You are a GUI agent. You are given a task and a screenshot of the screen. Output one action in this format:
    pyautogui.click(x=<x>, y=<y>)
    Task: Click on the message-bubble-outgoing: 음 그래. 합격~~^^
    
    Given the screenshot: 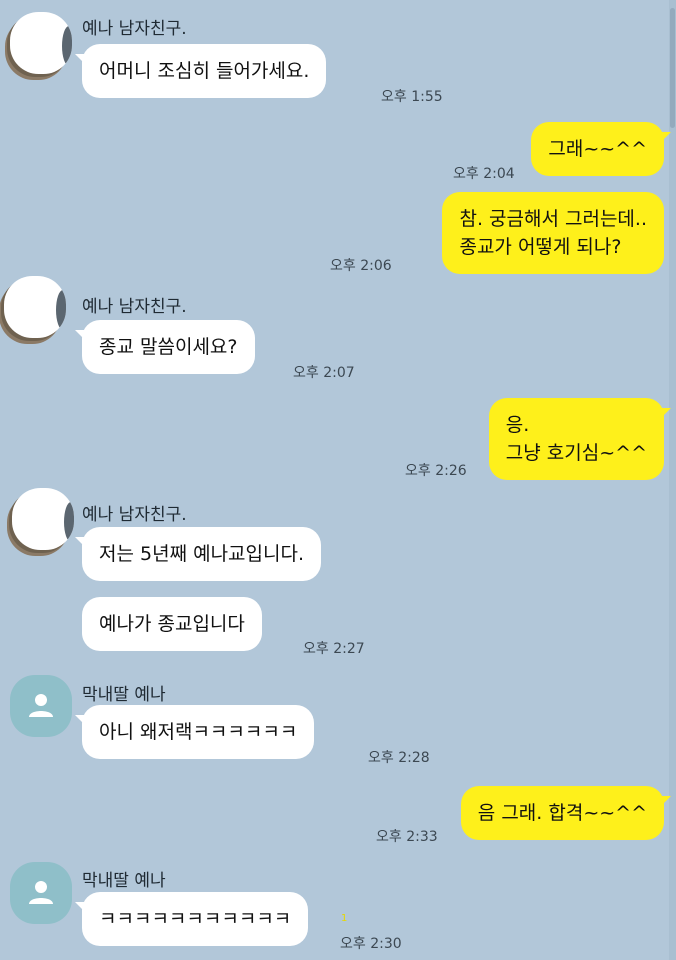 What is the action you would take?
    pyautogui.click(x=566, y=813)
    